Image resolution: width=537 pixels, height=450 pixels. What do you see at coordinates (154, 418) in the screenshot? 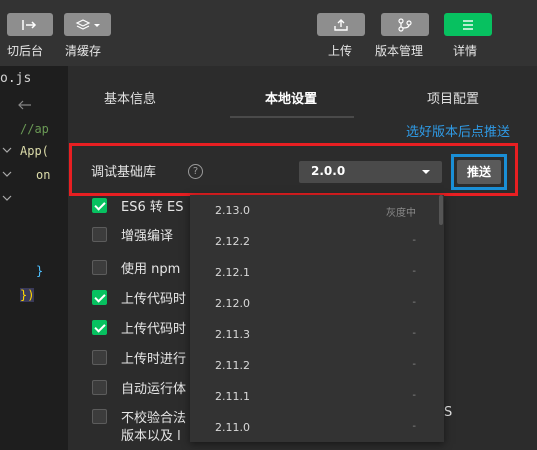
I see `option-label: 不校验合法` at bounding box center [154, 418].